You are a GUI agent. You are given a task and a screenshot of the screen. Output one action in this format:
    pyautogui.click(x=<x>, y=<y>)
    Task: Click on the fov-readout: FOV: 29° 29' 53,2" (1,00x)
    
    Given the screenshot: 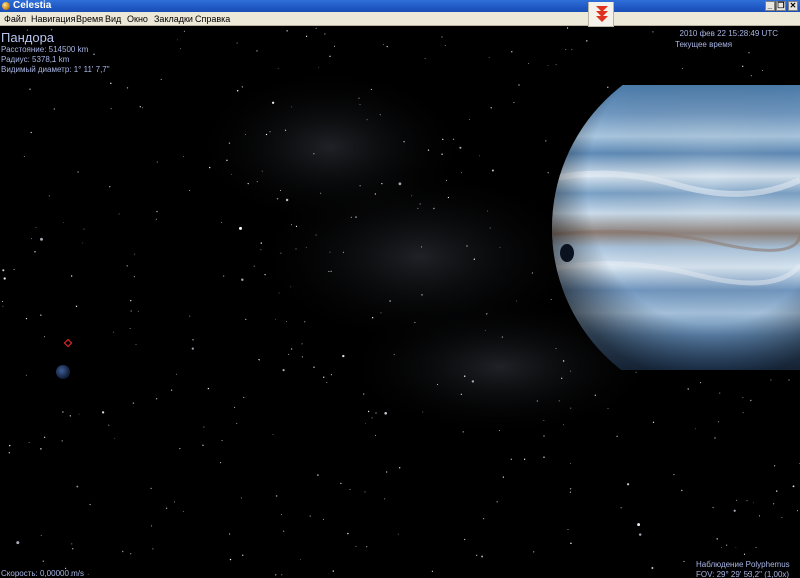 What is the action you would take?
    pyautogui.click(x=743, y=574)
    